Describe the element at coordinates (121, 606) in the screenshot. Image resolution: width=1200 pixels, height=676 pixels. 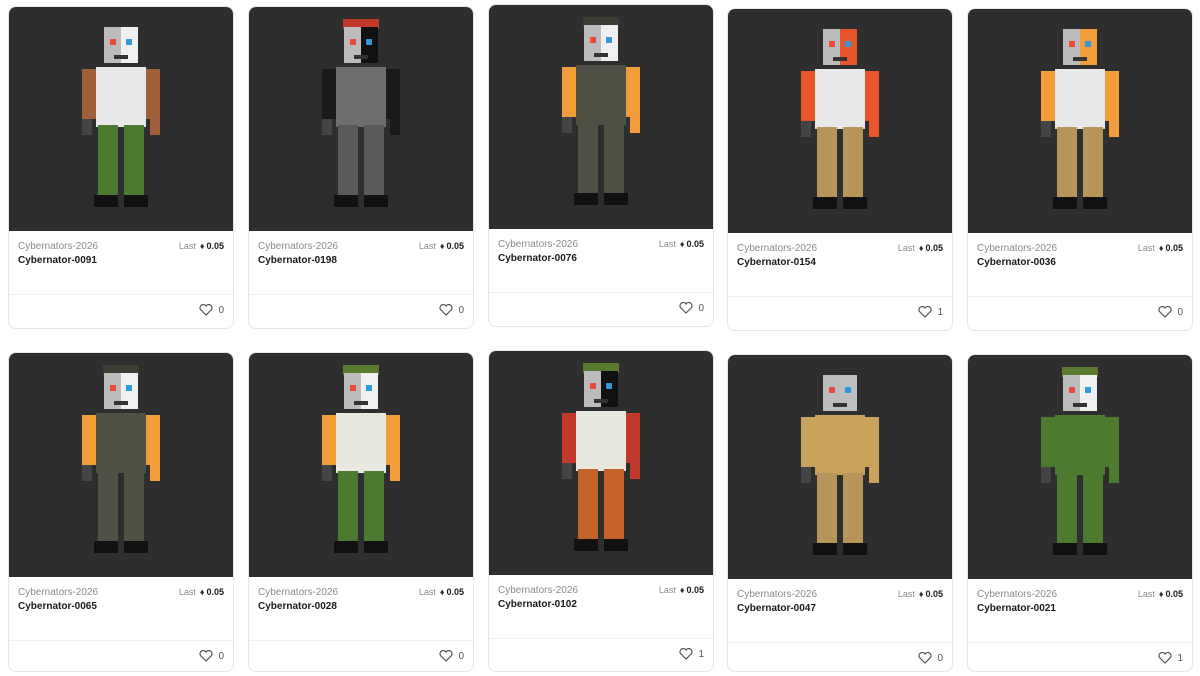
I see `item-name: Cybernator-0065` at that location.